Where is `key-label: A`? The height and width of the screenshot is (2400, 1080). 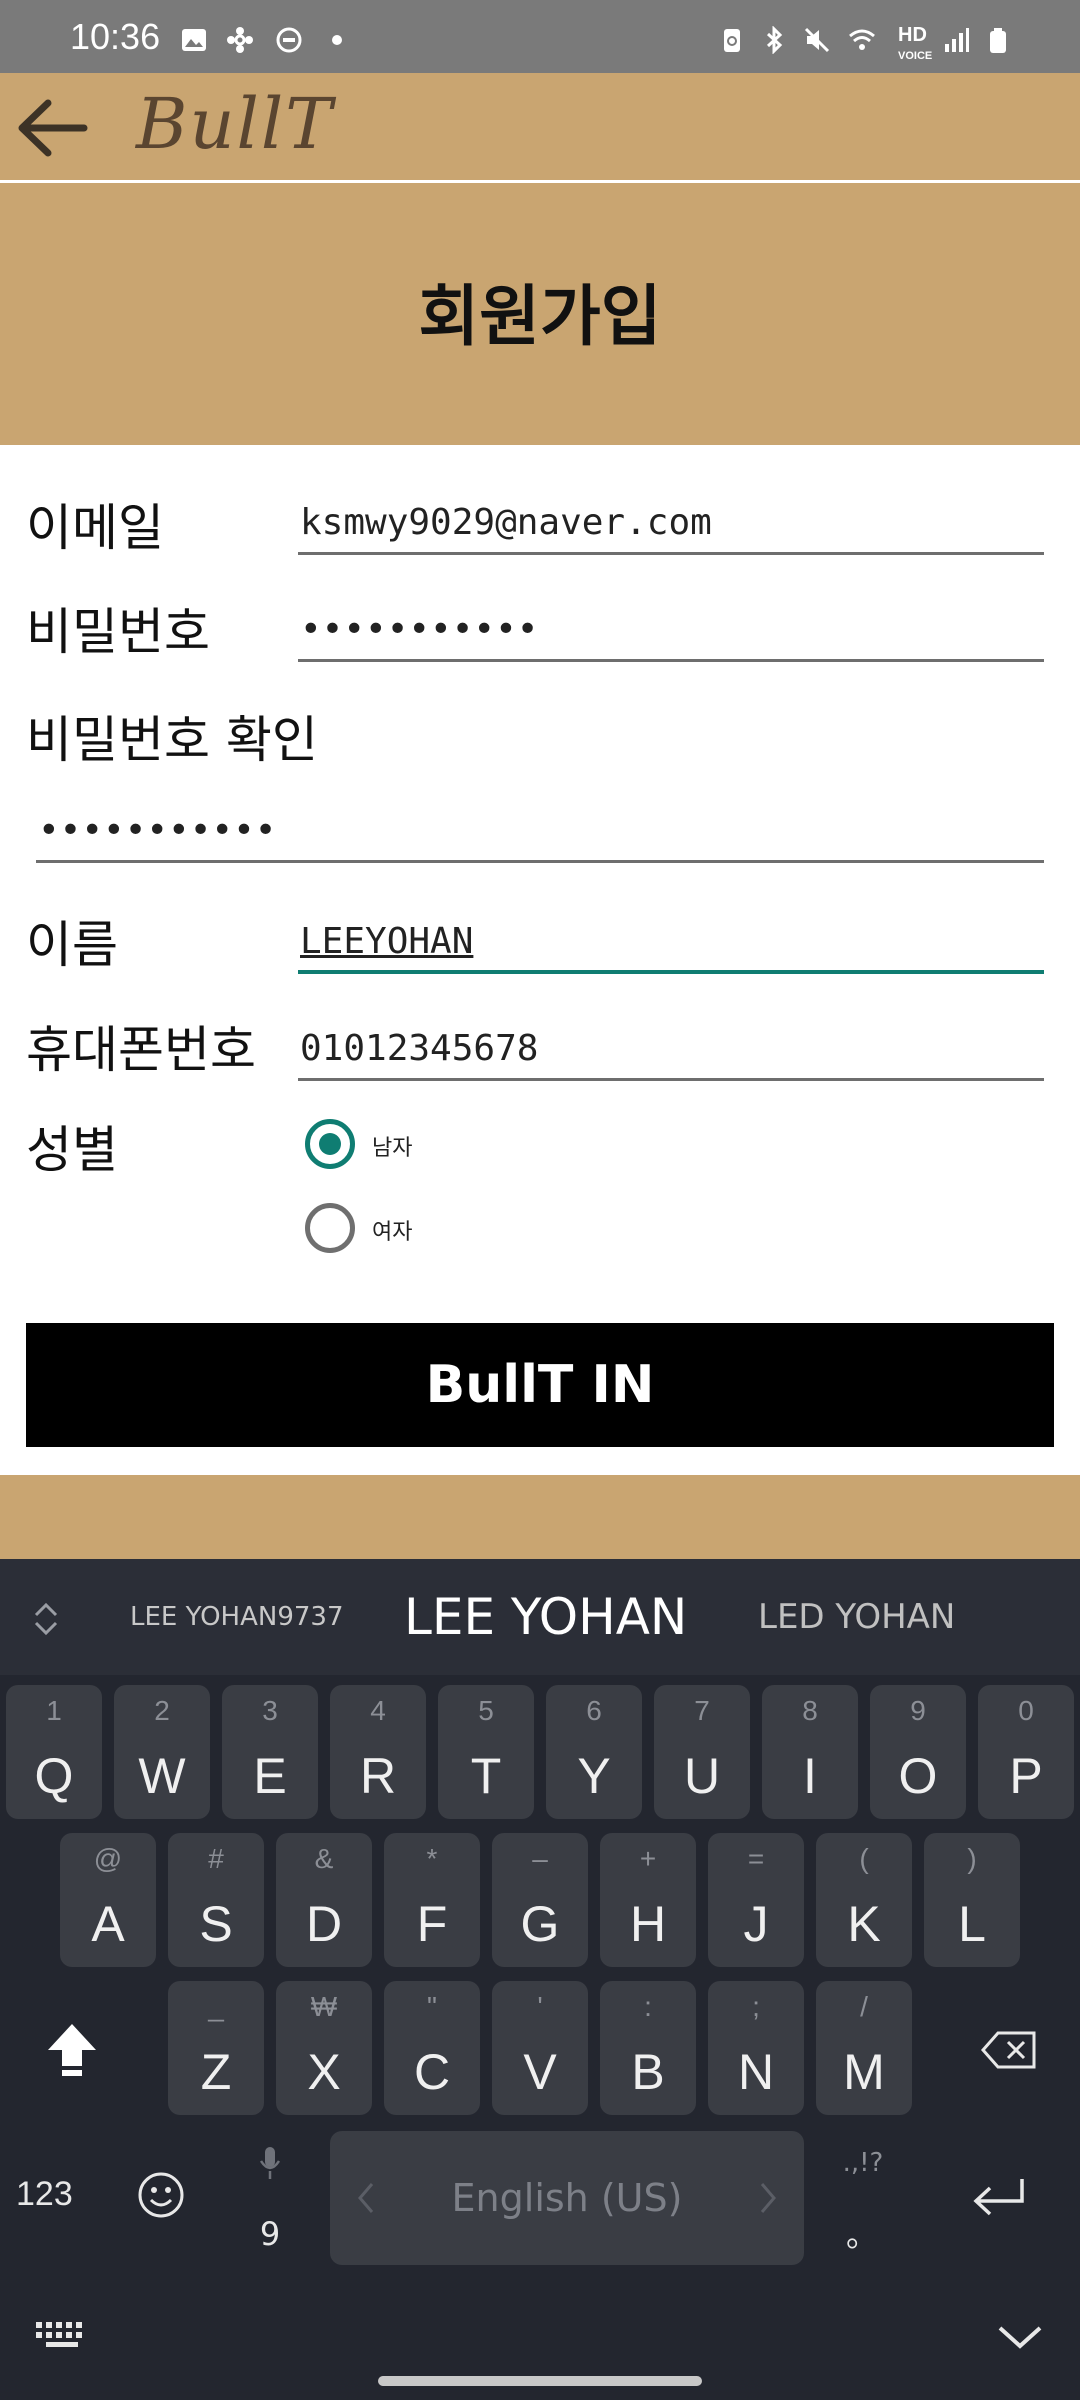 key-label: A is located at coordinates (108, 1924).